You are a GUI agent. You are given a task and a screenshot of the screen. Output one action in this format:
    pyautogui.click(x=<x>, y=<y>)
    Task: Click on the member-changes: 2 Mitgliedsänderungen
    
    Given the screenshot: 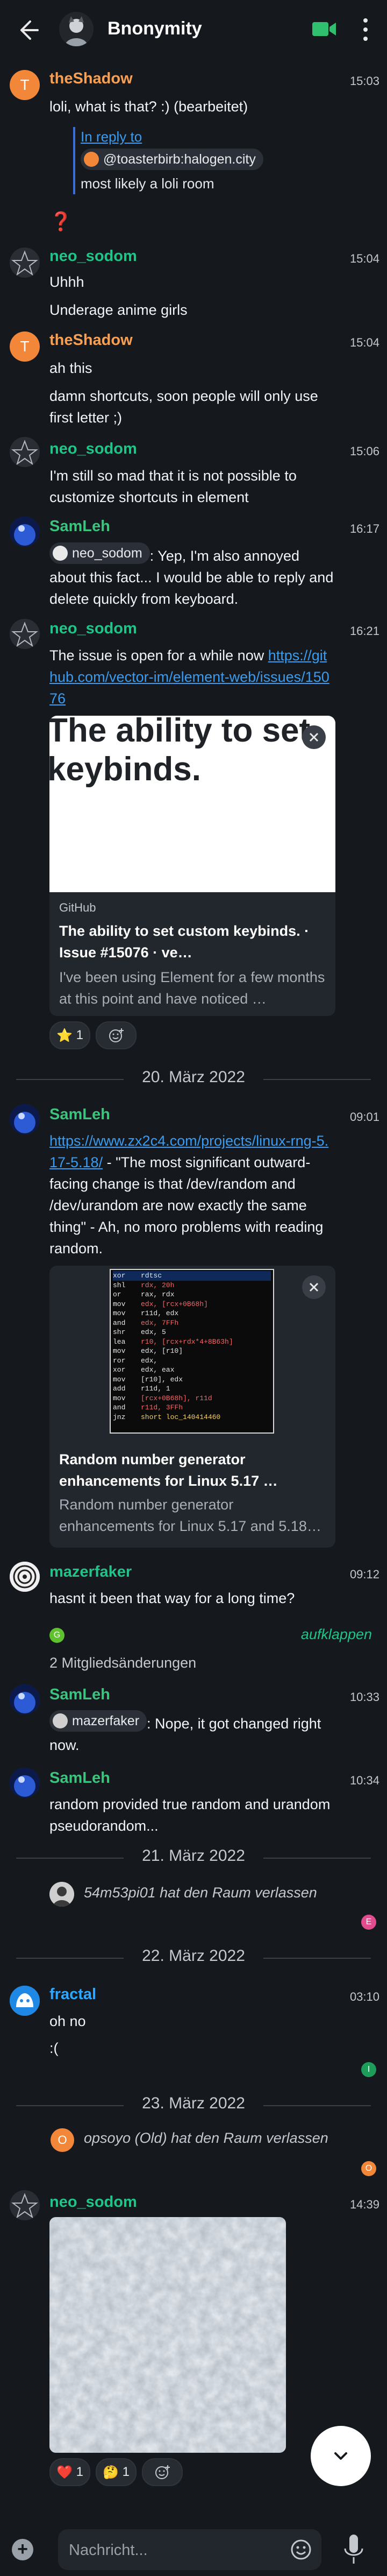 What is the action you would take?
    pyautogui.click(x=123, y=1663)
    